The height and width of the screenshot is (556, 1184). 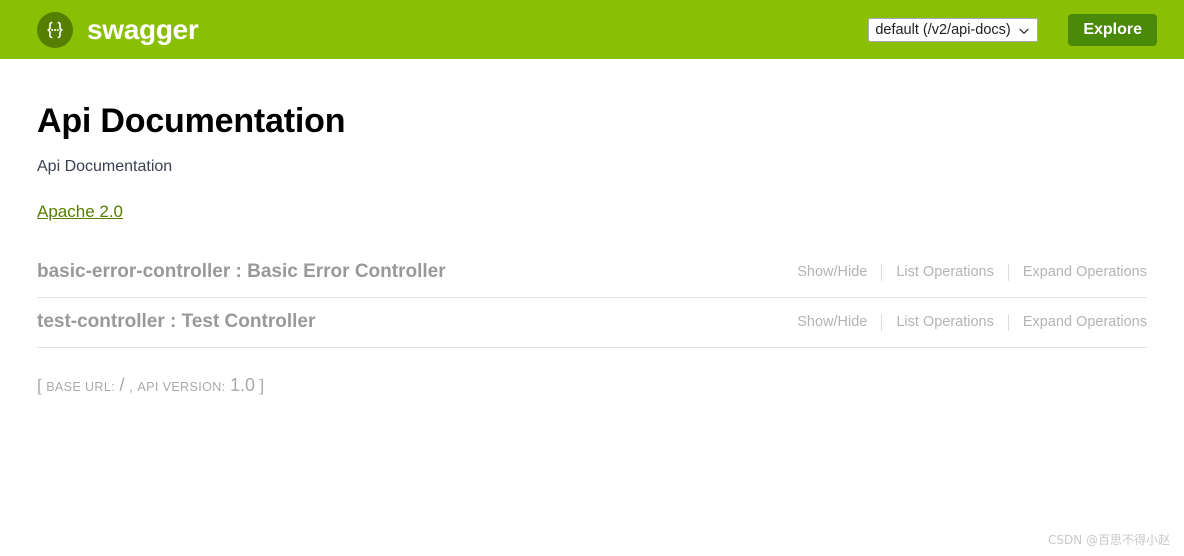 What do you see at coordinates (1112, 29) in the screenshot?
I see `explore-button: Explore` at bounding box center [1112, 29].